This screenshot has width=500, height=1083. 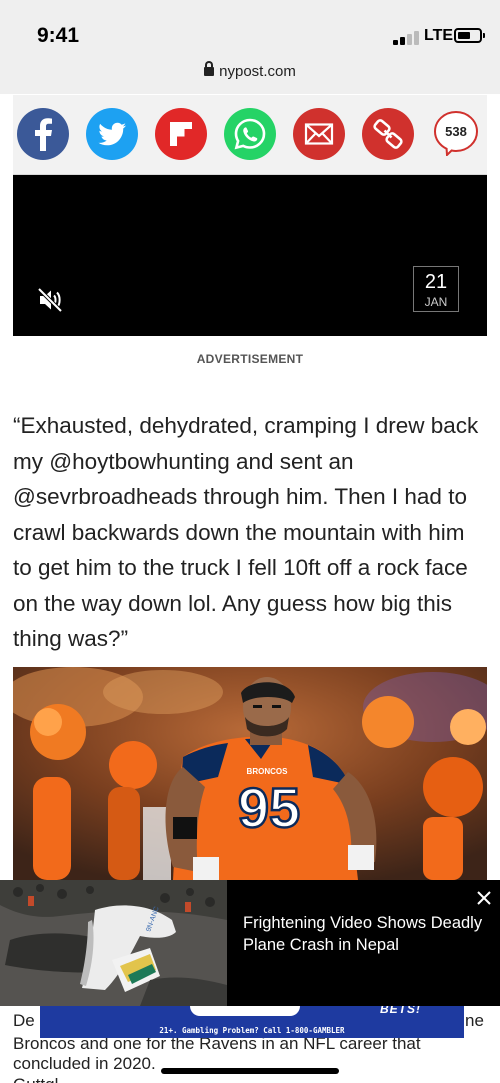 What do you see at coordinates (58, 35) in the screenshot?
I see `status-time: 9:41` at bounding box center [58, 35].